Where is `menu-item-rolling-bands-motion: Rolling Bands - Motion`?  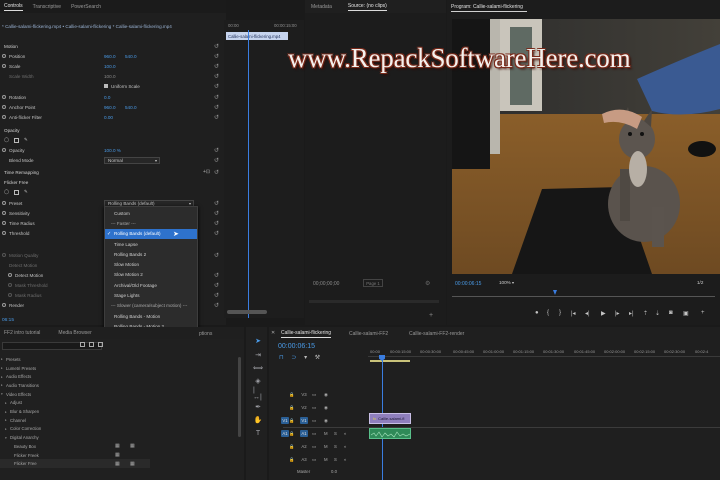 menu-item-rolling-bands-motion: Rolling Bands - Motion is located at coordinates (151, 316).